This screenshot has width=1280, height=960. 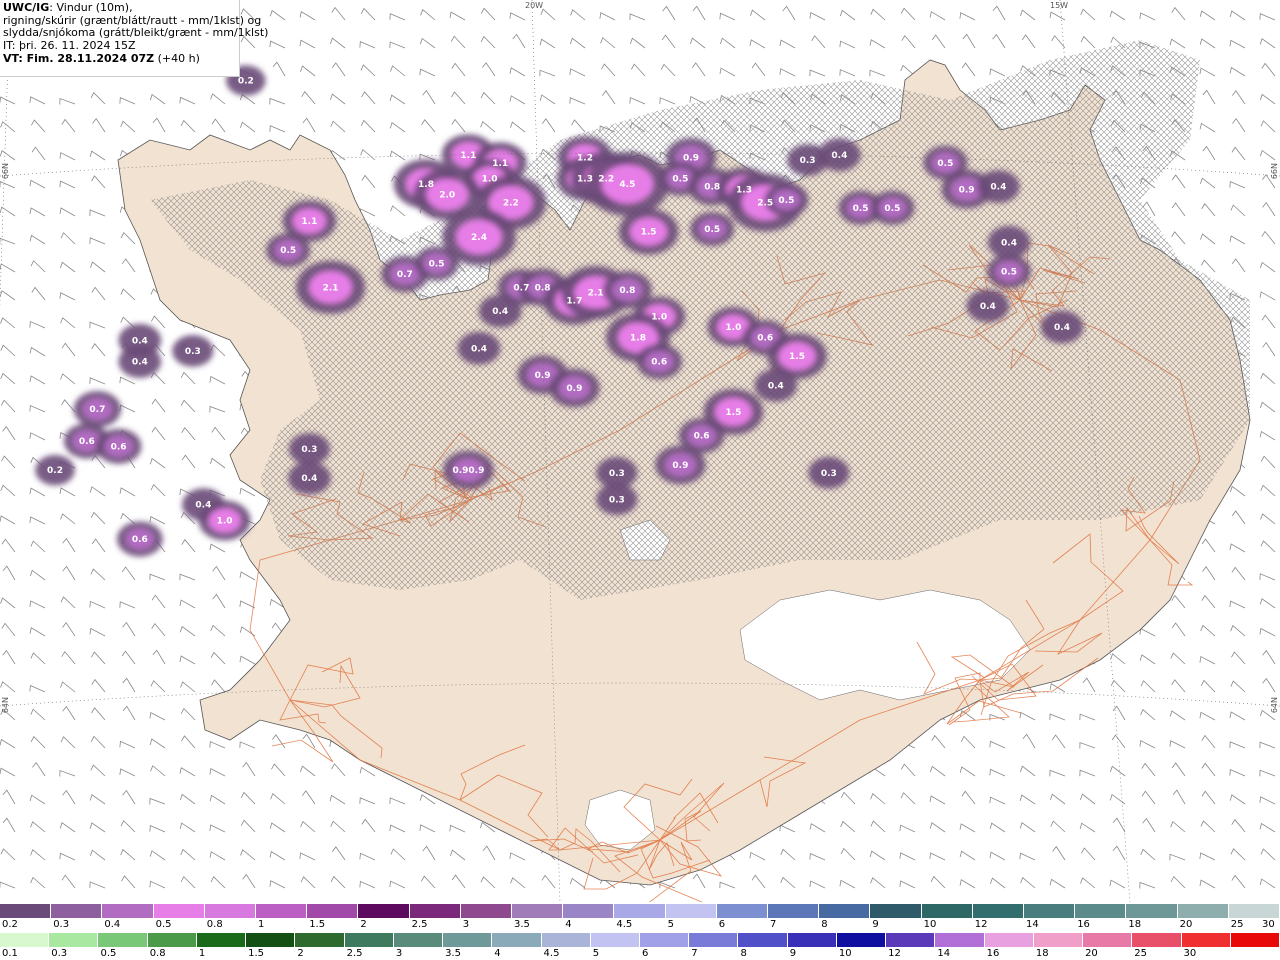 I want to click on precip-value-label: 2.0, so click(x=447, y=196).